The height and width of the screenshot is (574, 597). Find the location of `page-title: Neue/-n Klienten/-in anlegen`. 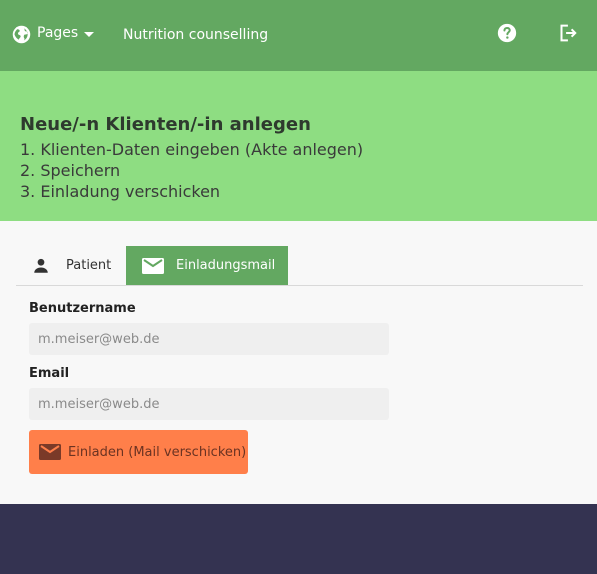

page-title: Neue/-n Klienten/-in anlegen is located at coordinates (165, 124).